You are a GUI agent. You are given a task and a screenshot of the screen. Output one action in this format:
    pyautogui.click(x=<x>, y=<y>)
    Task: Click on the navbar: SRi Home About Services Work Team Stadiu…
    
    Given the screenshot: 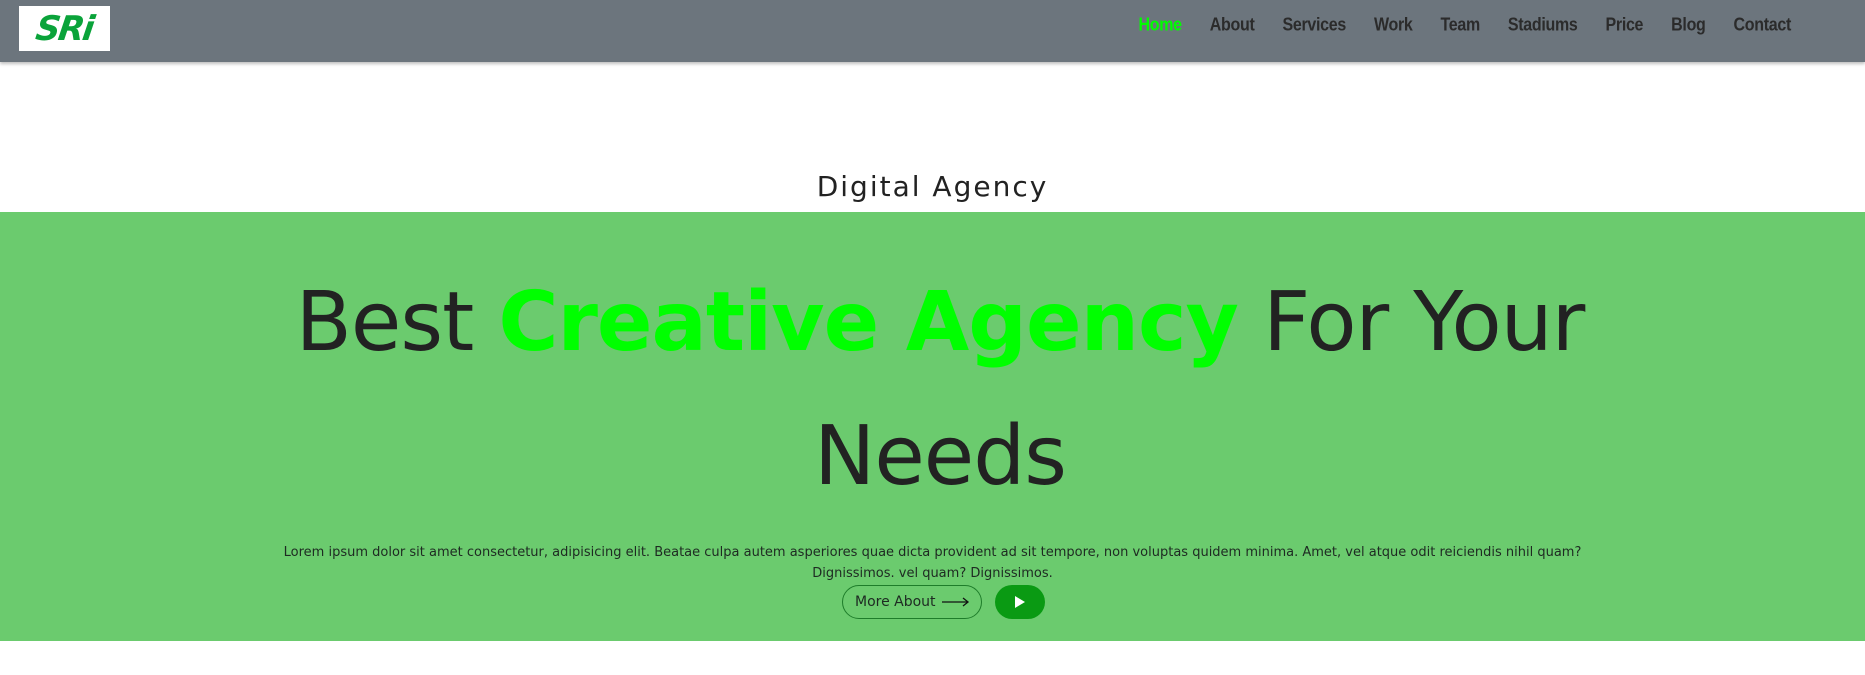 What is the action you would take?
    pyautogui.click(x=932, y=31)
    